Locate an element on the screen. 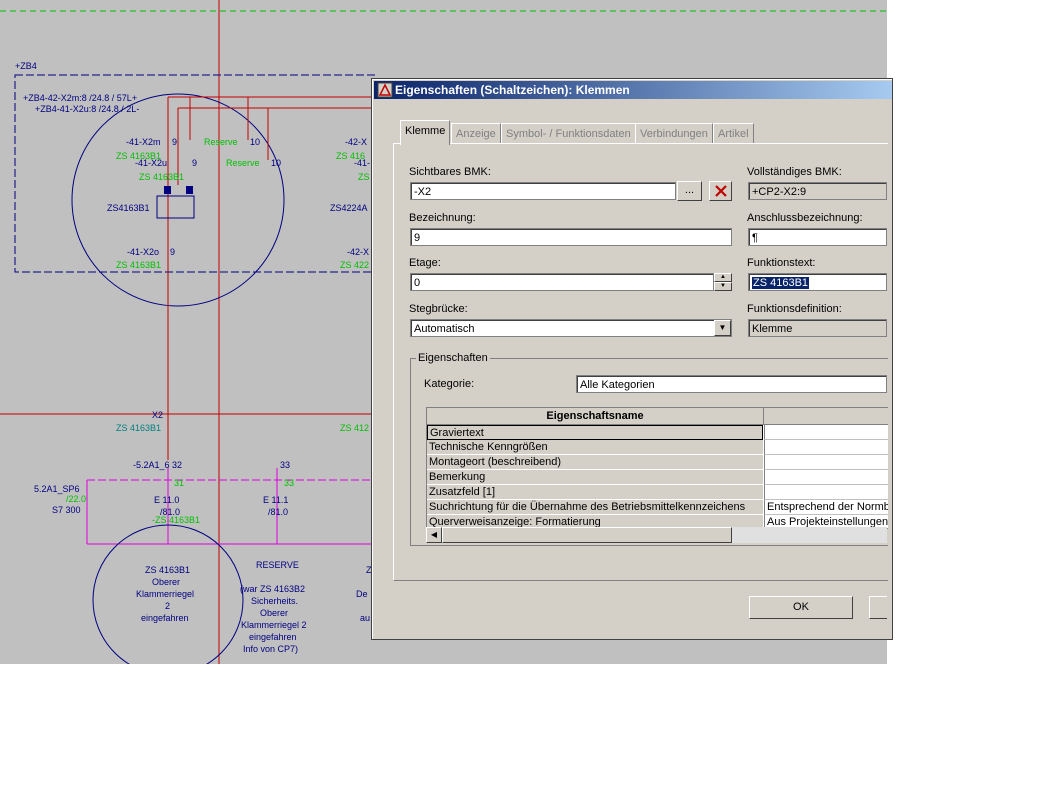  stegbruecke-select: Automatisch is located at coordinates (571, 328).